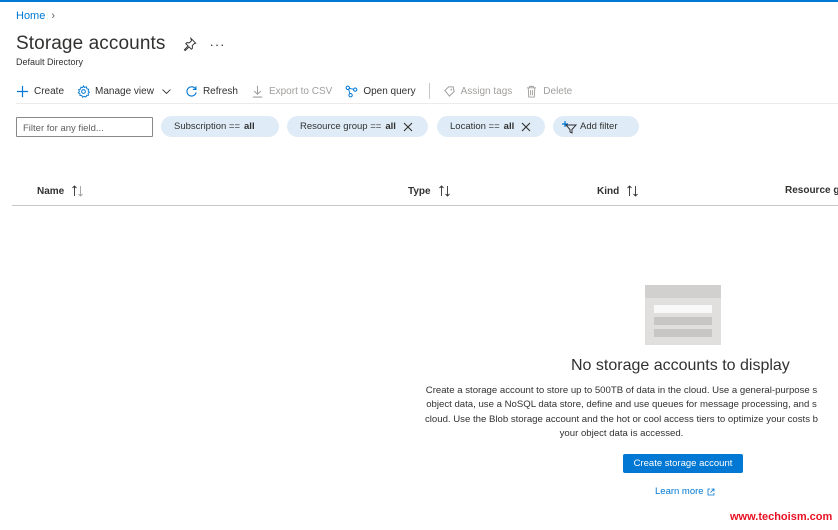  I want to click on add-filter-icon, so click(569, 127).